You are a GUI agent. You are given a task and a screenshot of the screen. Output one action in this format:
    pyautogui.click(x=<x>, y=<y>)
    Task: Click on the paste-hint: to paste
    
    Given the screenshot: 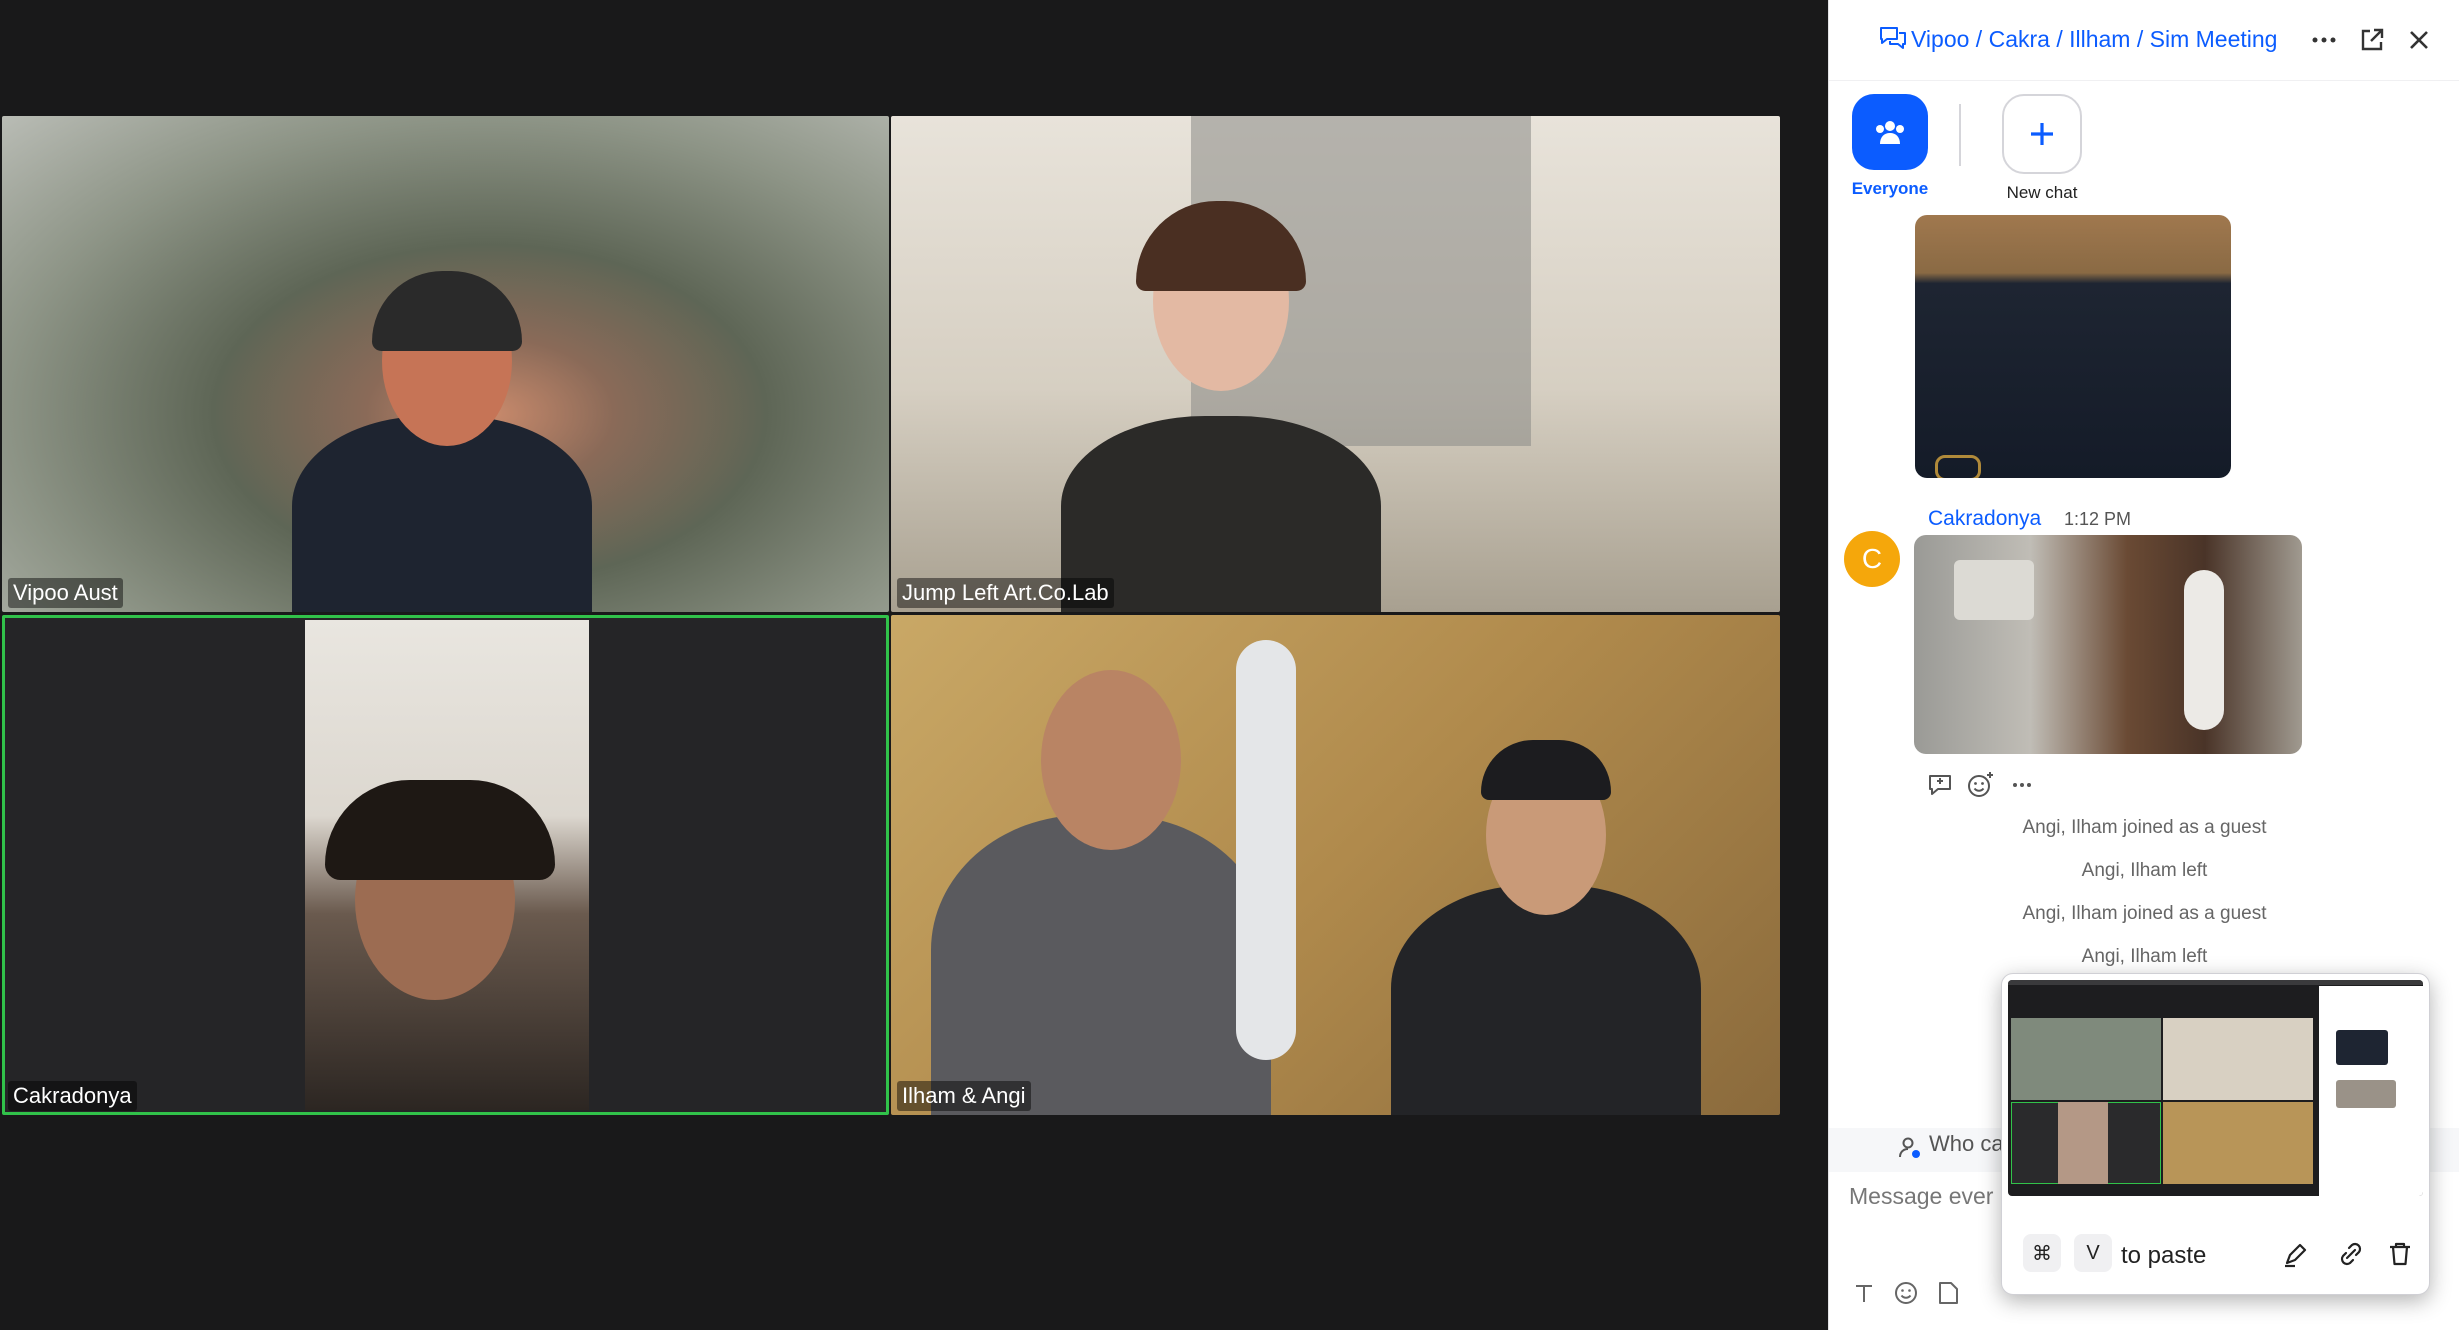 What is the action you would take?
    pyautogui.click(x=2164, y=1255)
    